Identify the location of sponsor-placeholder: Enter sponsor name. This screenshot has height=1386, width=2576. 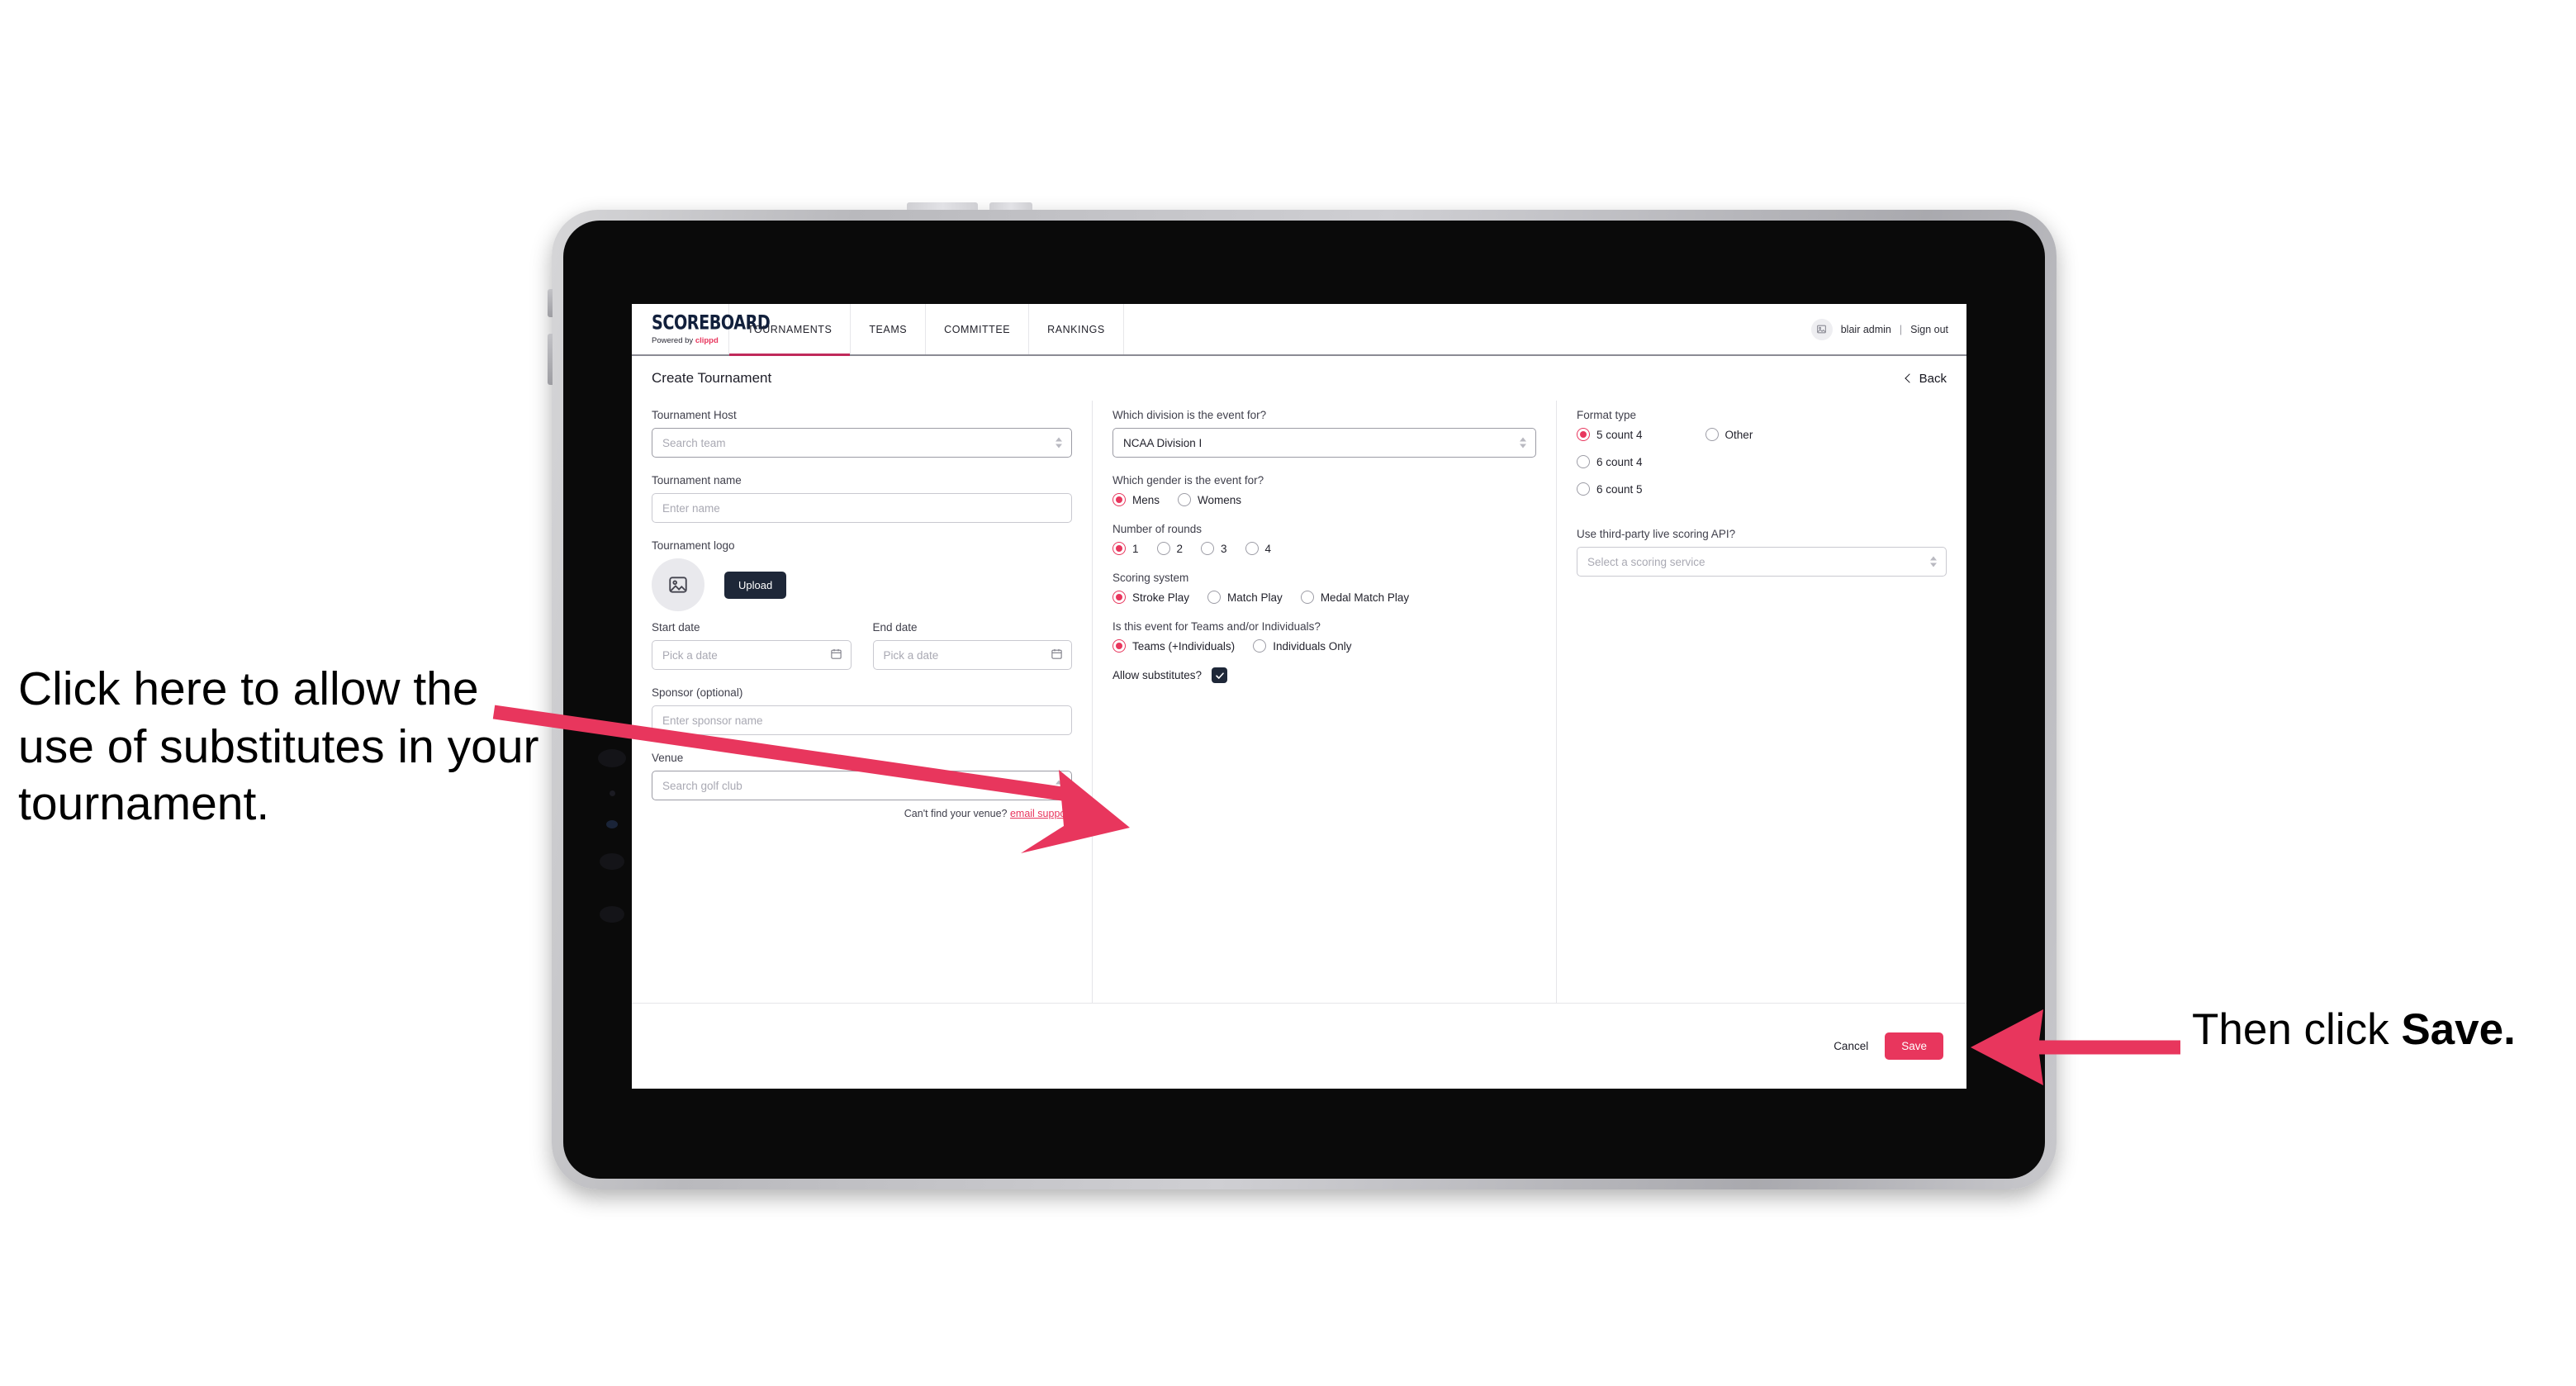
(712, 720).